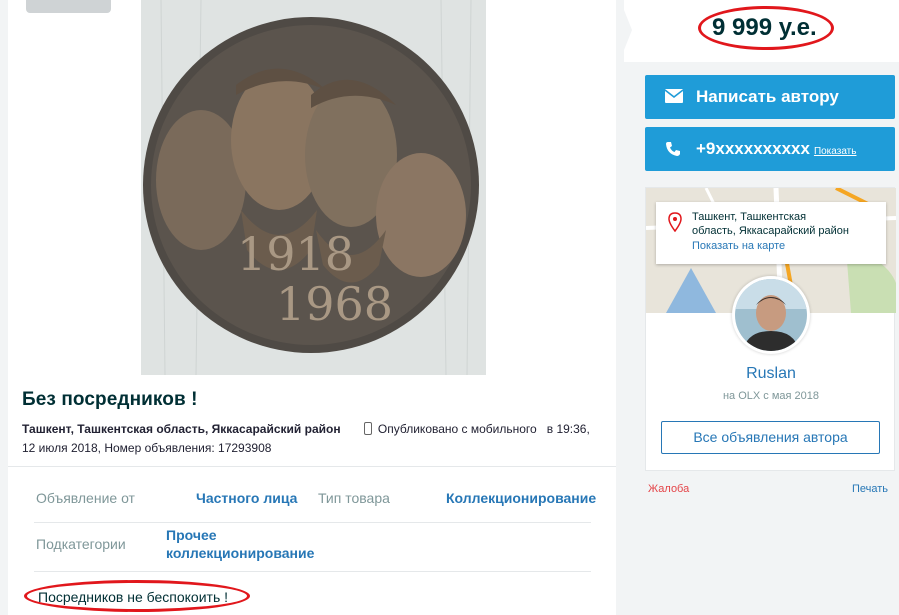 The width and height of the screenshot is (899, 615). What do you see at coordinates (312, 466) in the screenshot?
I see `divider` at bounding box center [312, 466].